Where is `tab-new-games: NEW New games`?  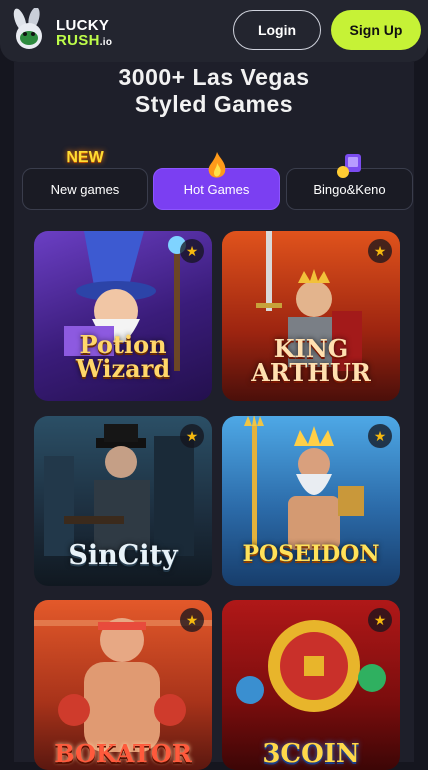 tab-new-games: NEW New games is located at coordinates (85, 179).